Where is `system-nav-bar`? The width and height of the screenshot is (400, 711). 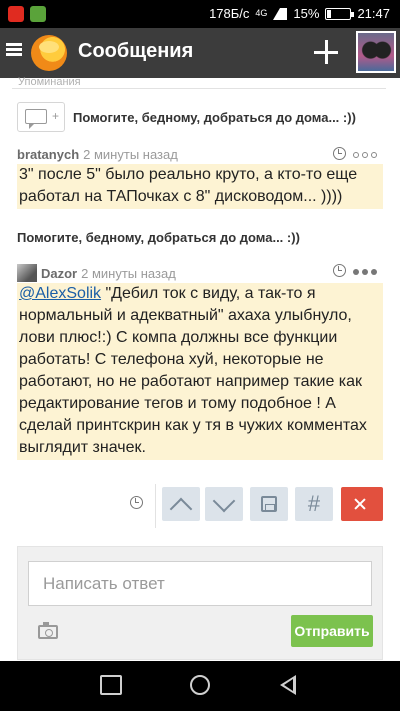 system-nav-bar is located at coordinates (200, 686).